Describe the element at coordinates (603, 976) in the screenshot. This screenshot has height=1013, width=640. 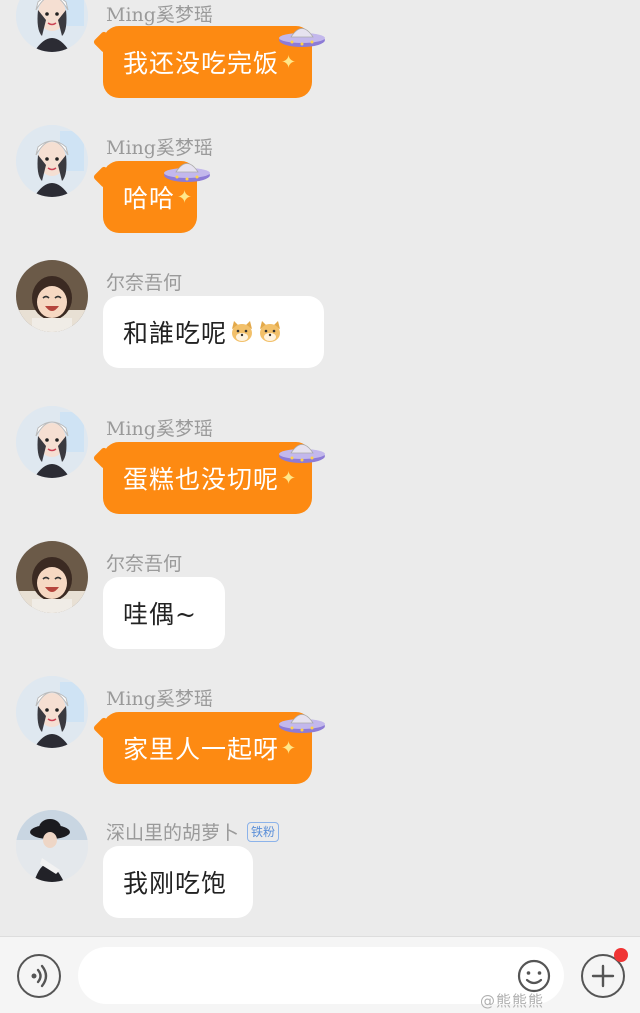
I see `plus-icon` at that location.